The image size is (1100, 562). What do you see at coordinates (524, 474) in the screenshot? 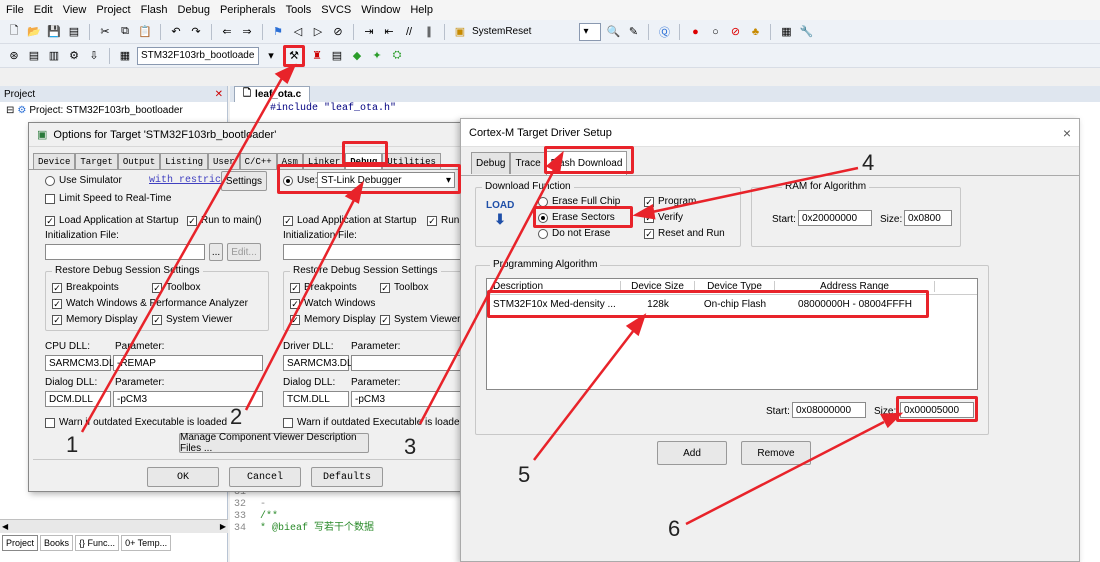
I see `annotation-number-5: 5` at bounding box center [524, 474].